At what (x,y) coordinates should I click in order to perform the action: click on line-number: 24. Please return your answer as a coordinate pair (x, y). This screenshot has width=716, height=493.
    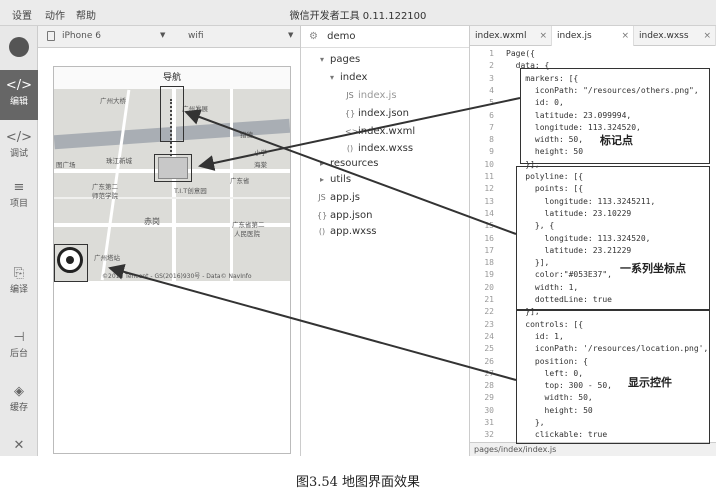
    Looking at the image, I should click on (489, 336).